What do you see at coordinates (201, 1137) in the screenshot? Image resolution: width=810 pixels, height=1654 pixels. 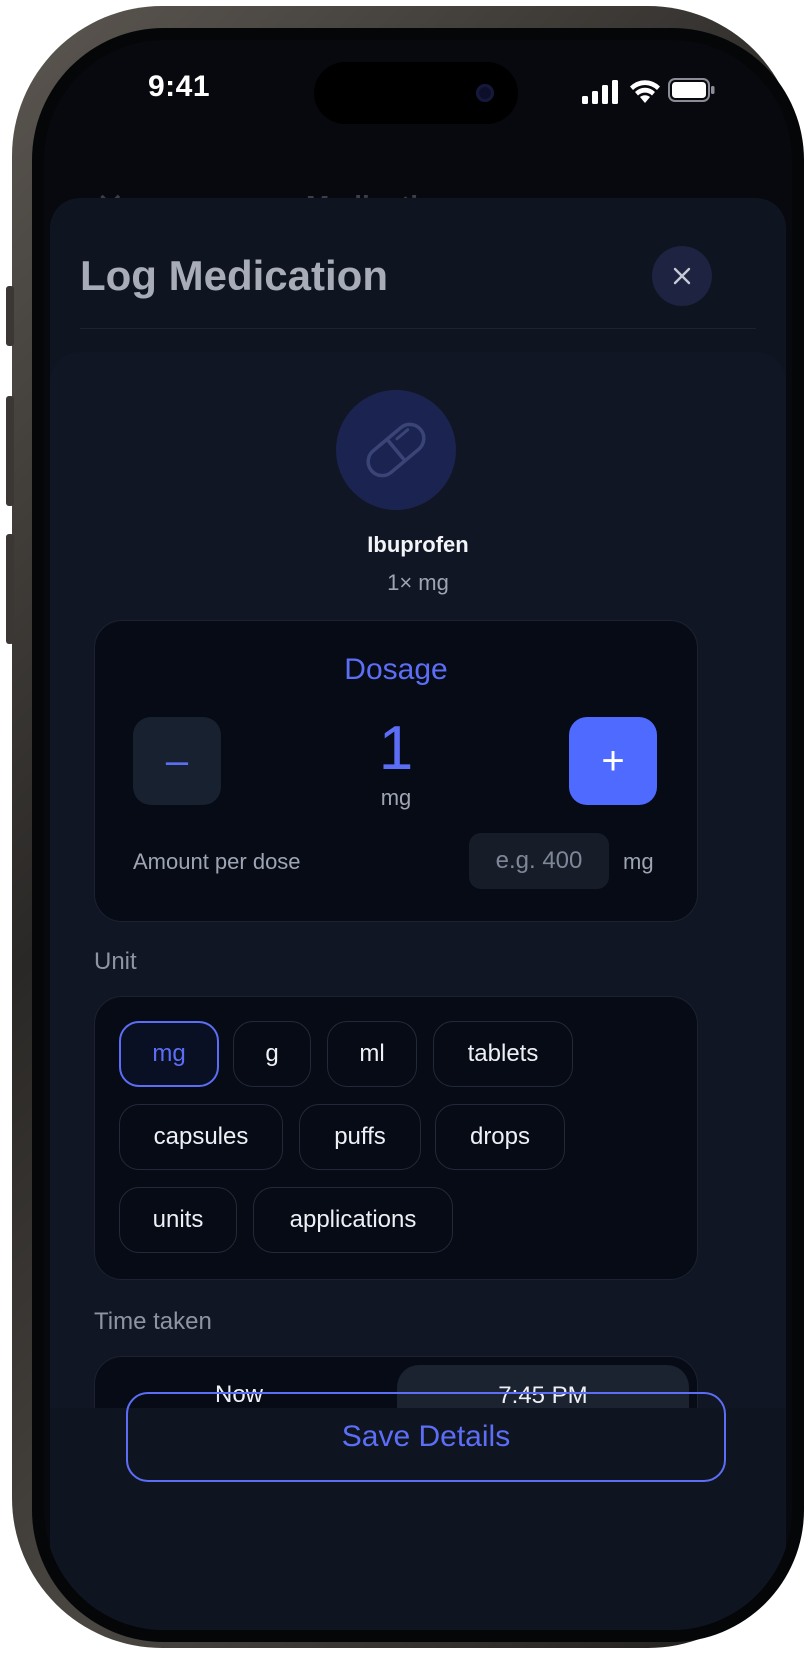 I see `unit-chip-capsules: capsules` at bounding box center [201, 1137].